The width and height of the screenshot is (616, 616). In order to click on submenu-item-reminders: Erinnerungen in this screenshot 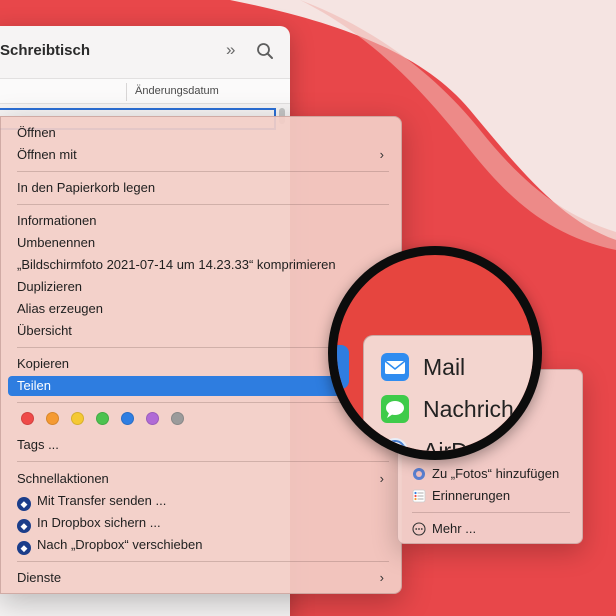, I will do `click(461, 495)`.